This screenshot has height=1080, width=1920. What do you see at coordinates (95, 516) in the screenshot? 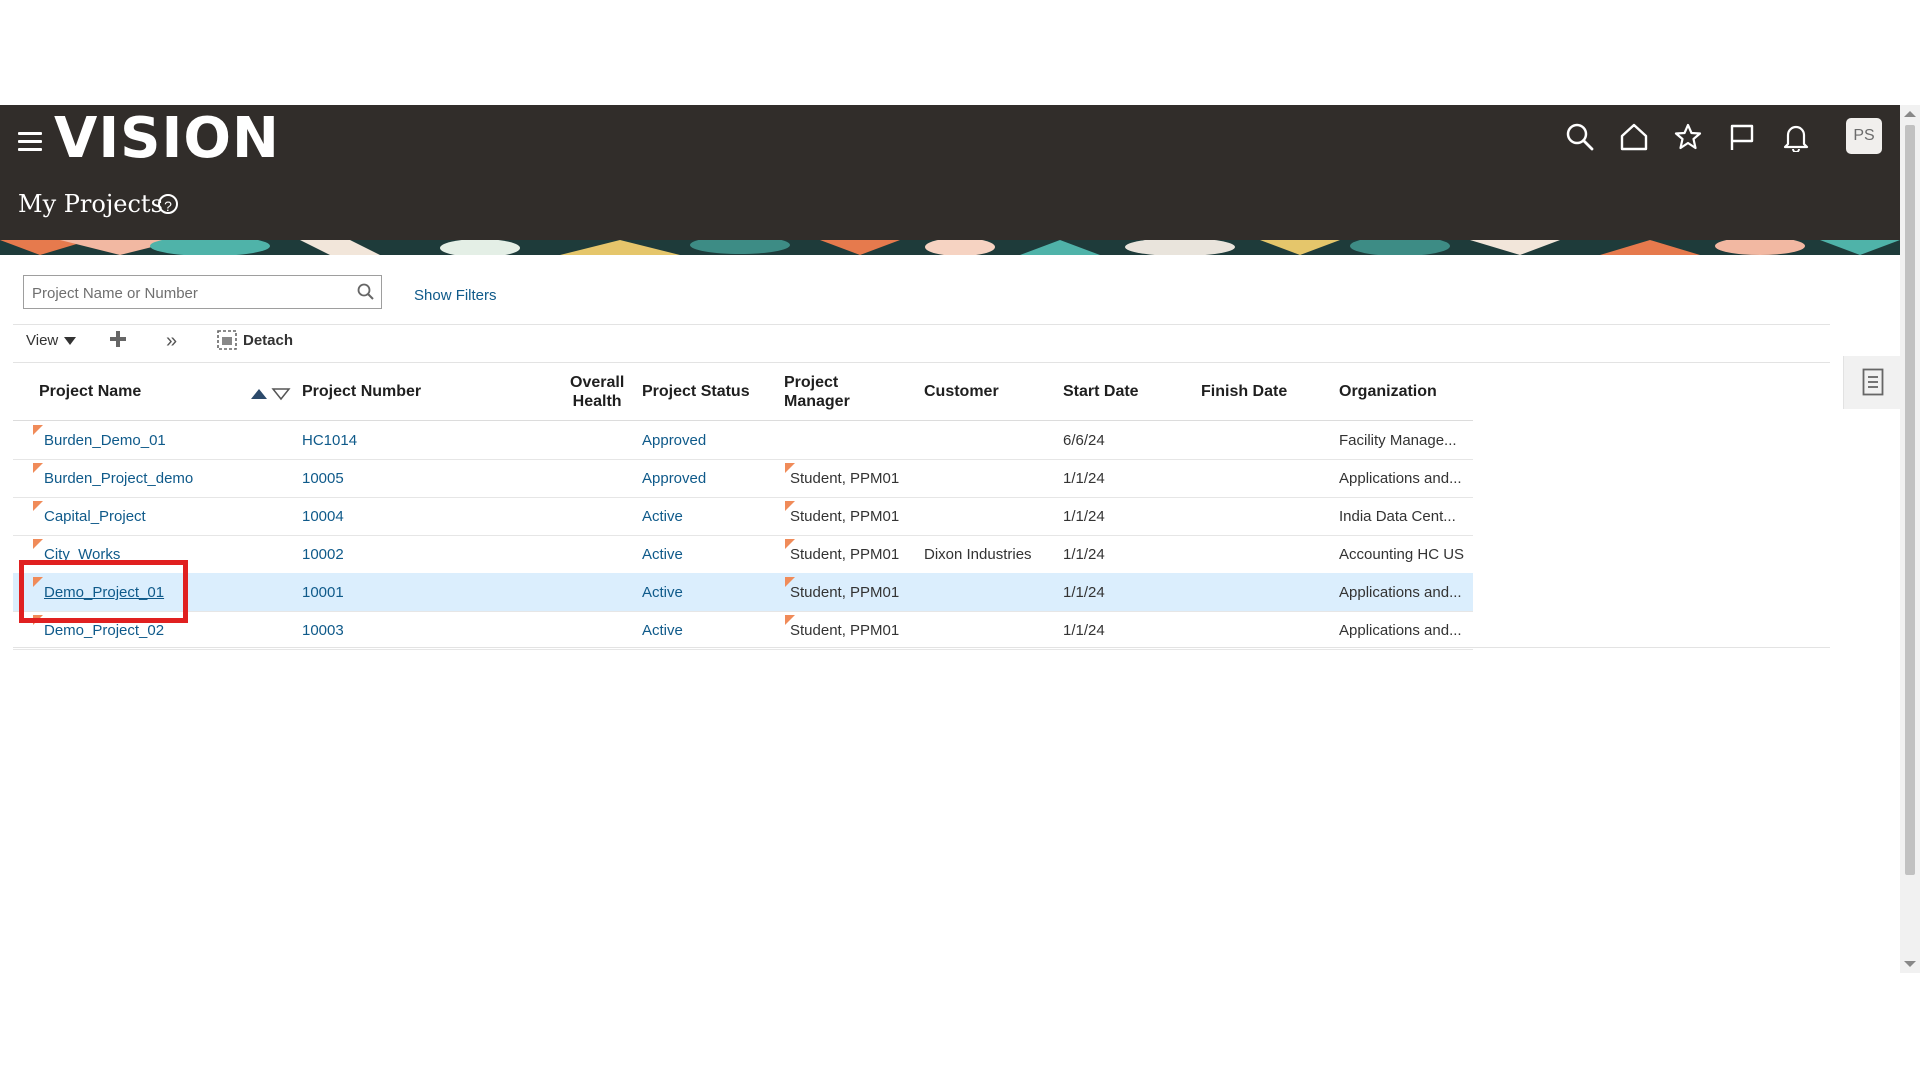
I see `project-name-link: Capital_Project` at bounding box center [95, 516].